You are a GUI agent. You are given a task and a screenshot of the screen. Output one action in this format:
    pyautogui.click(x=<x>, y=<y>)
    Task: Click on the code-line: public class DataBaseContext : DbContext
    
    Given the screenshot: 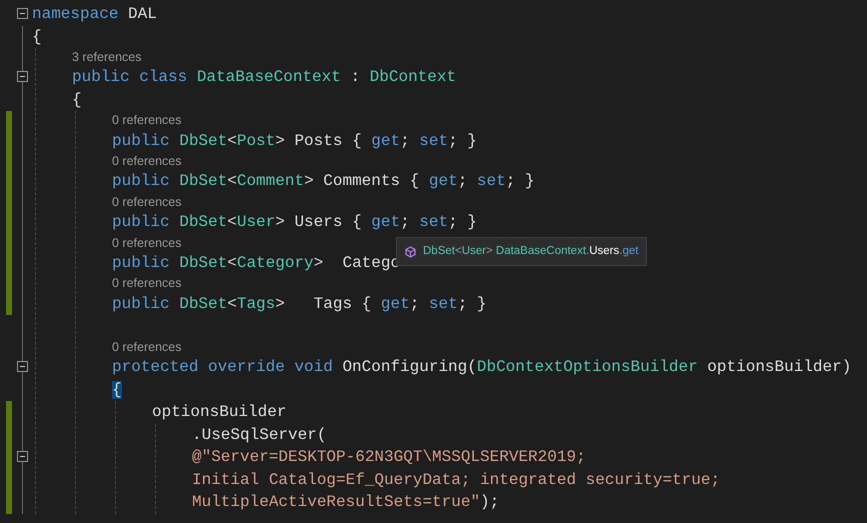 What is the action you would take?
    pyautogui.click(x=264, y=77)
    